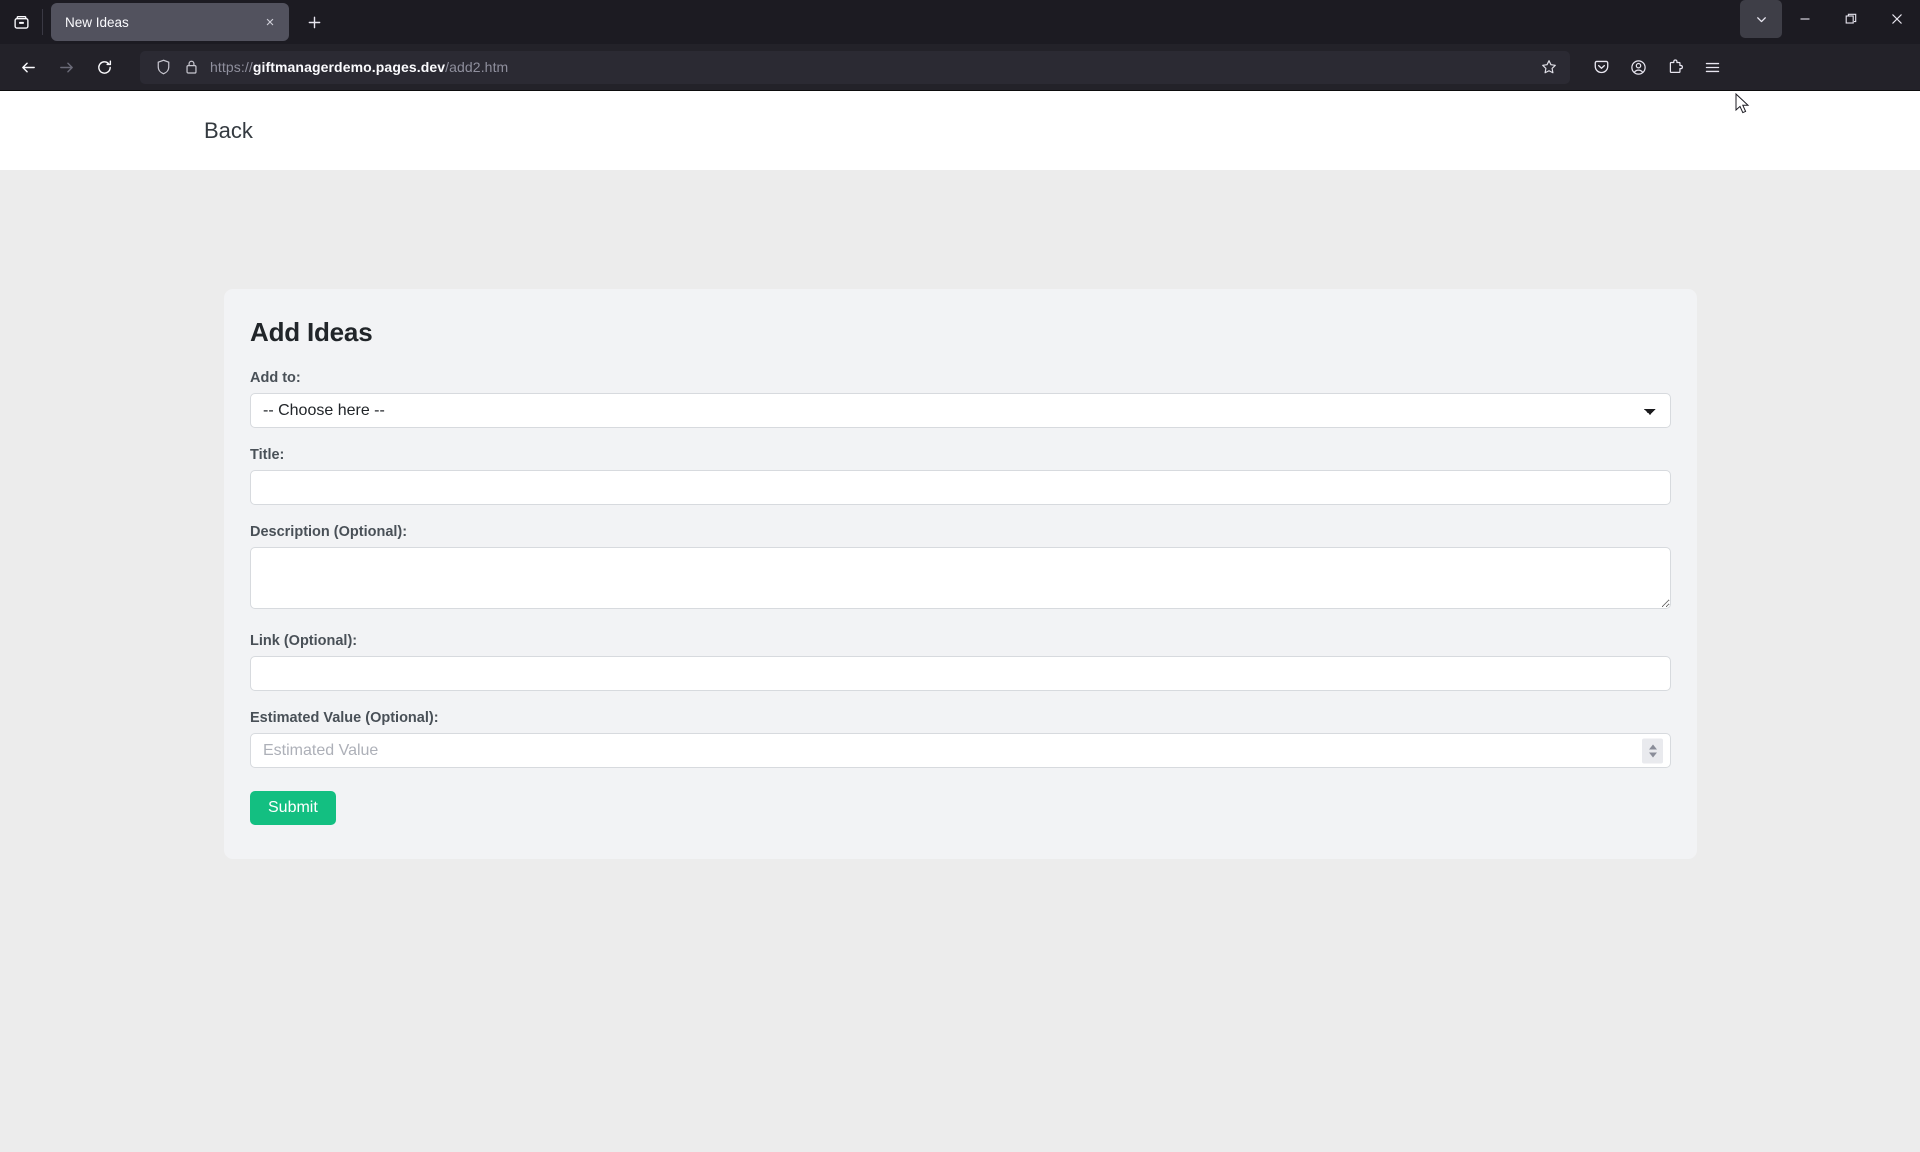  I want to click on tab-title: New Ideas, so click(97, 22).